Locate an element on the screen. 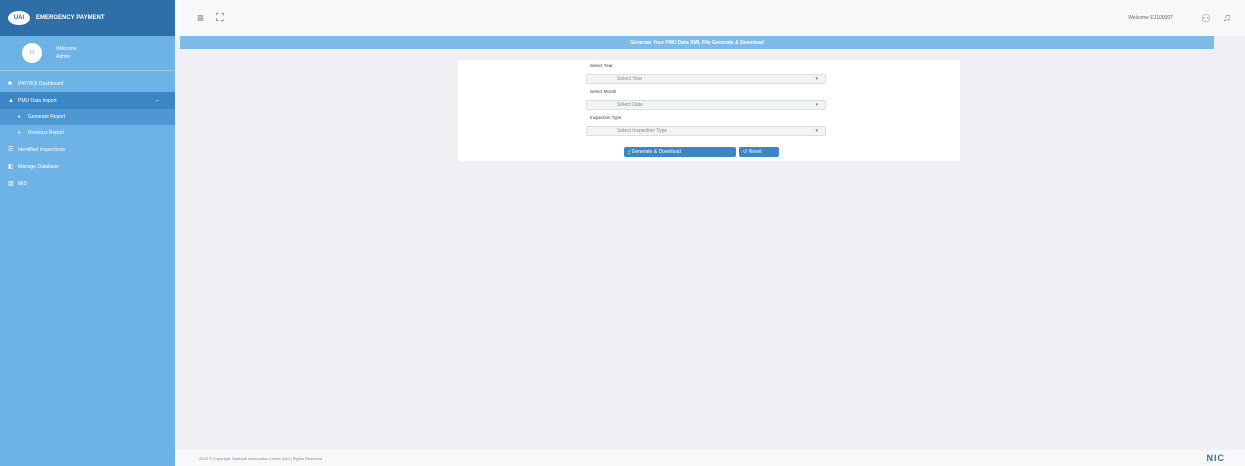  user-panel: U Welcome Admin is located at coordinates (87, 53).